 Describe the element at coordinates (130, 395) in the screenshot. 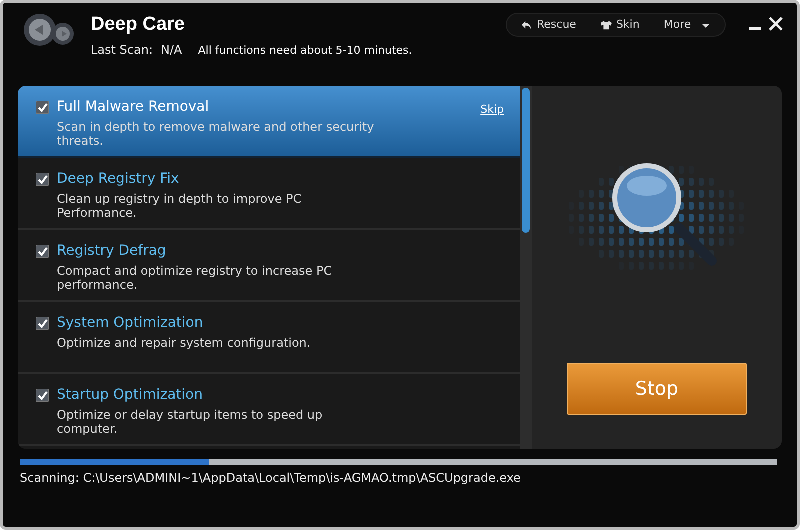

I see `task-title: Startup Optimization` at that location.